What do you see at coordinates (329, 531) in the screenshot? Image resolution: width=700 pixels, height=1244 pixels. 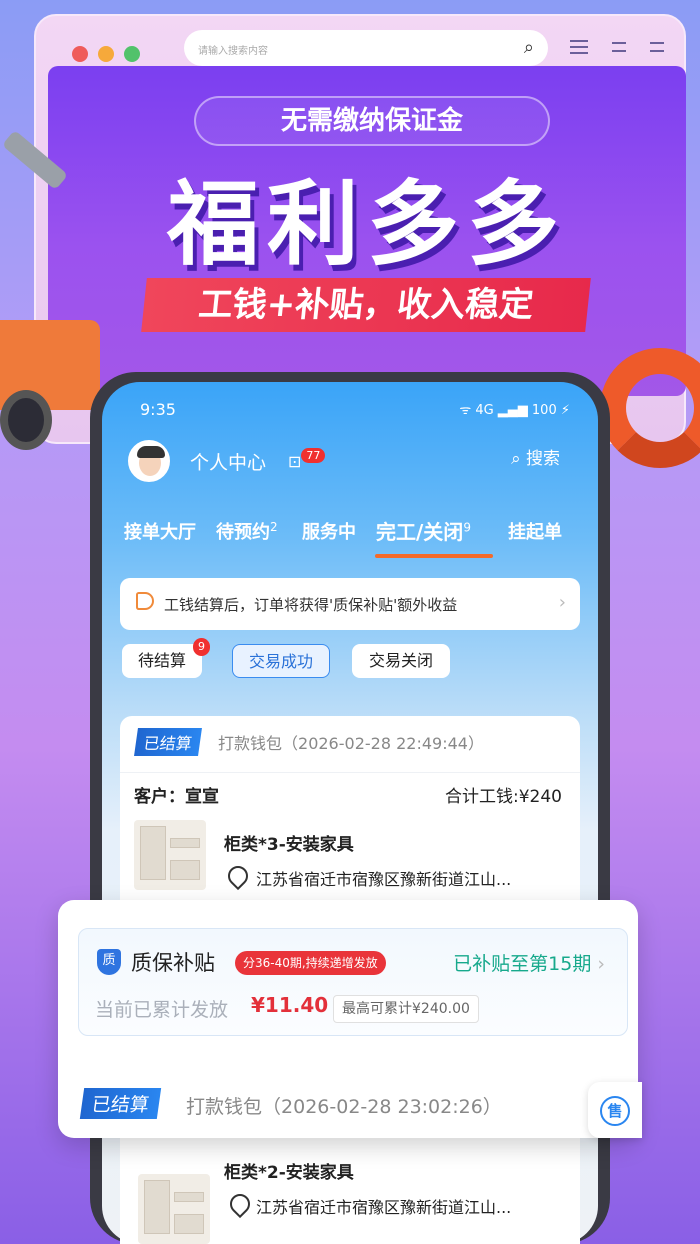 I see `tab-in-service: 服务中` at bounding box center [329, 531].